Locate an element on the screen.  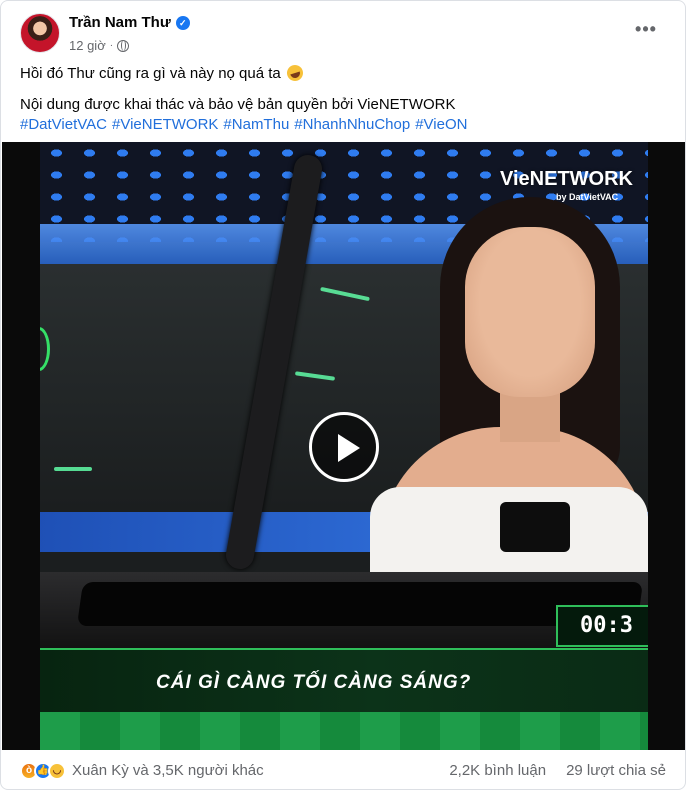
globe-icon is located at coordinates (123, 46).